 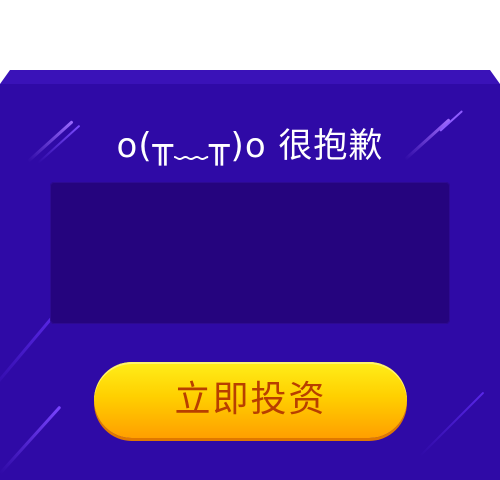 What do you see at coordinates (250, 400) in the screenshot?
I see `invest-now-button: 立即投资` at bounding box center [250, 400].